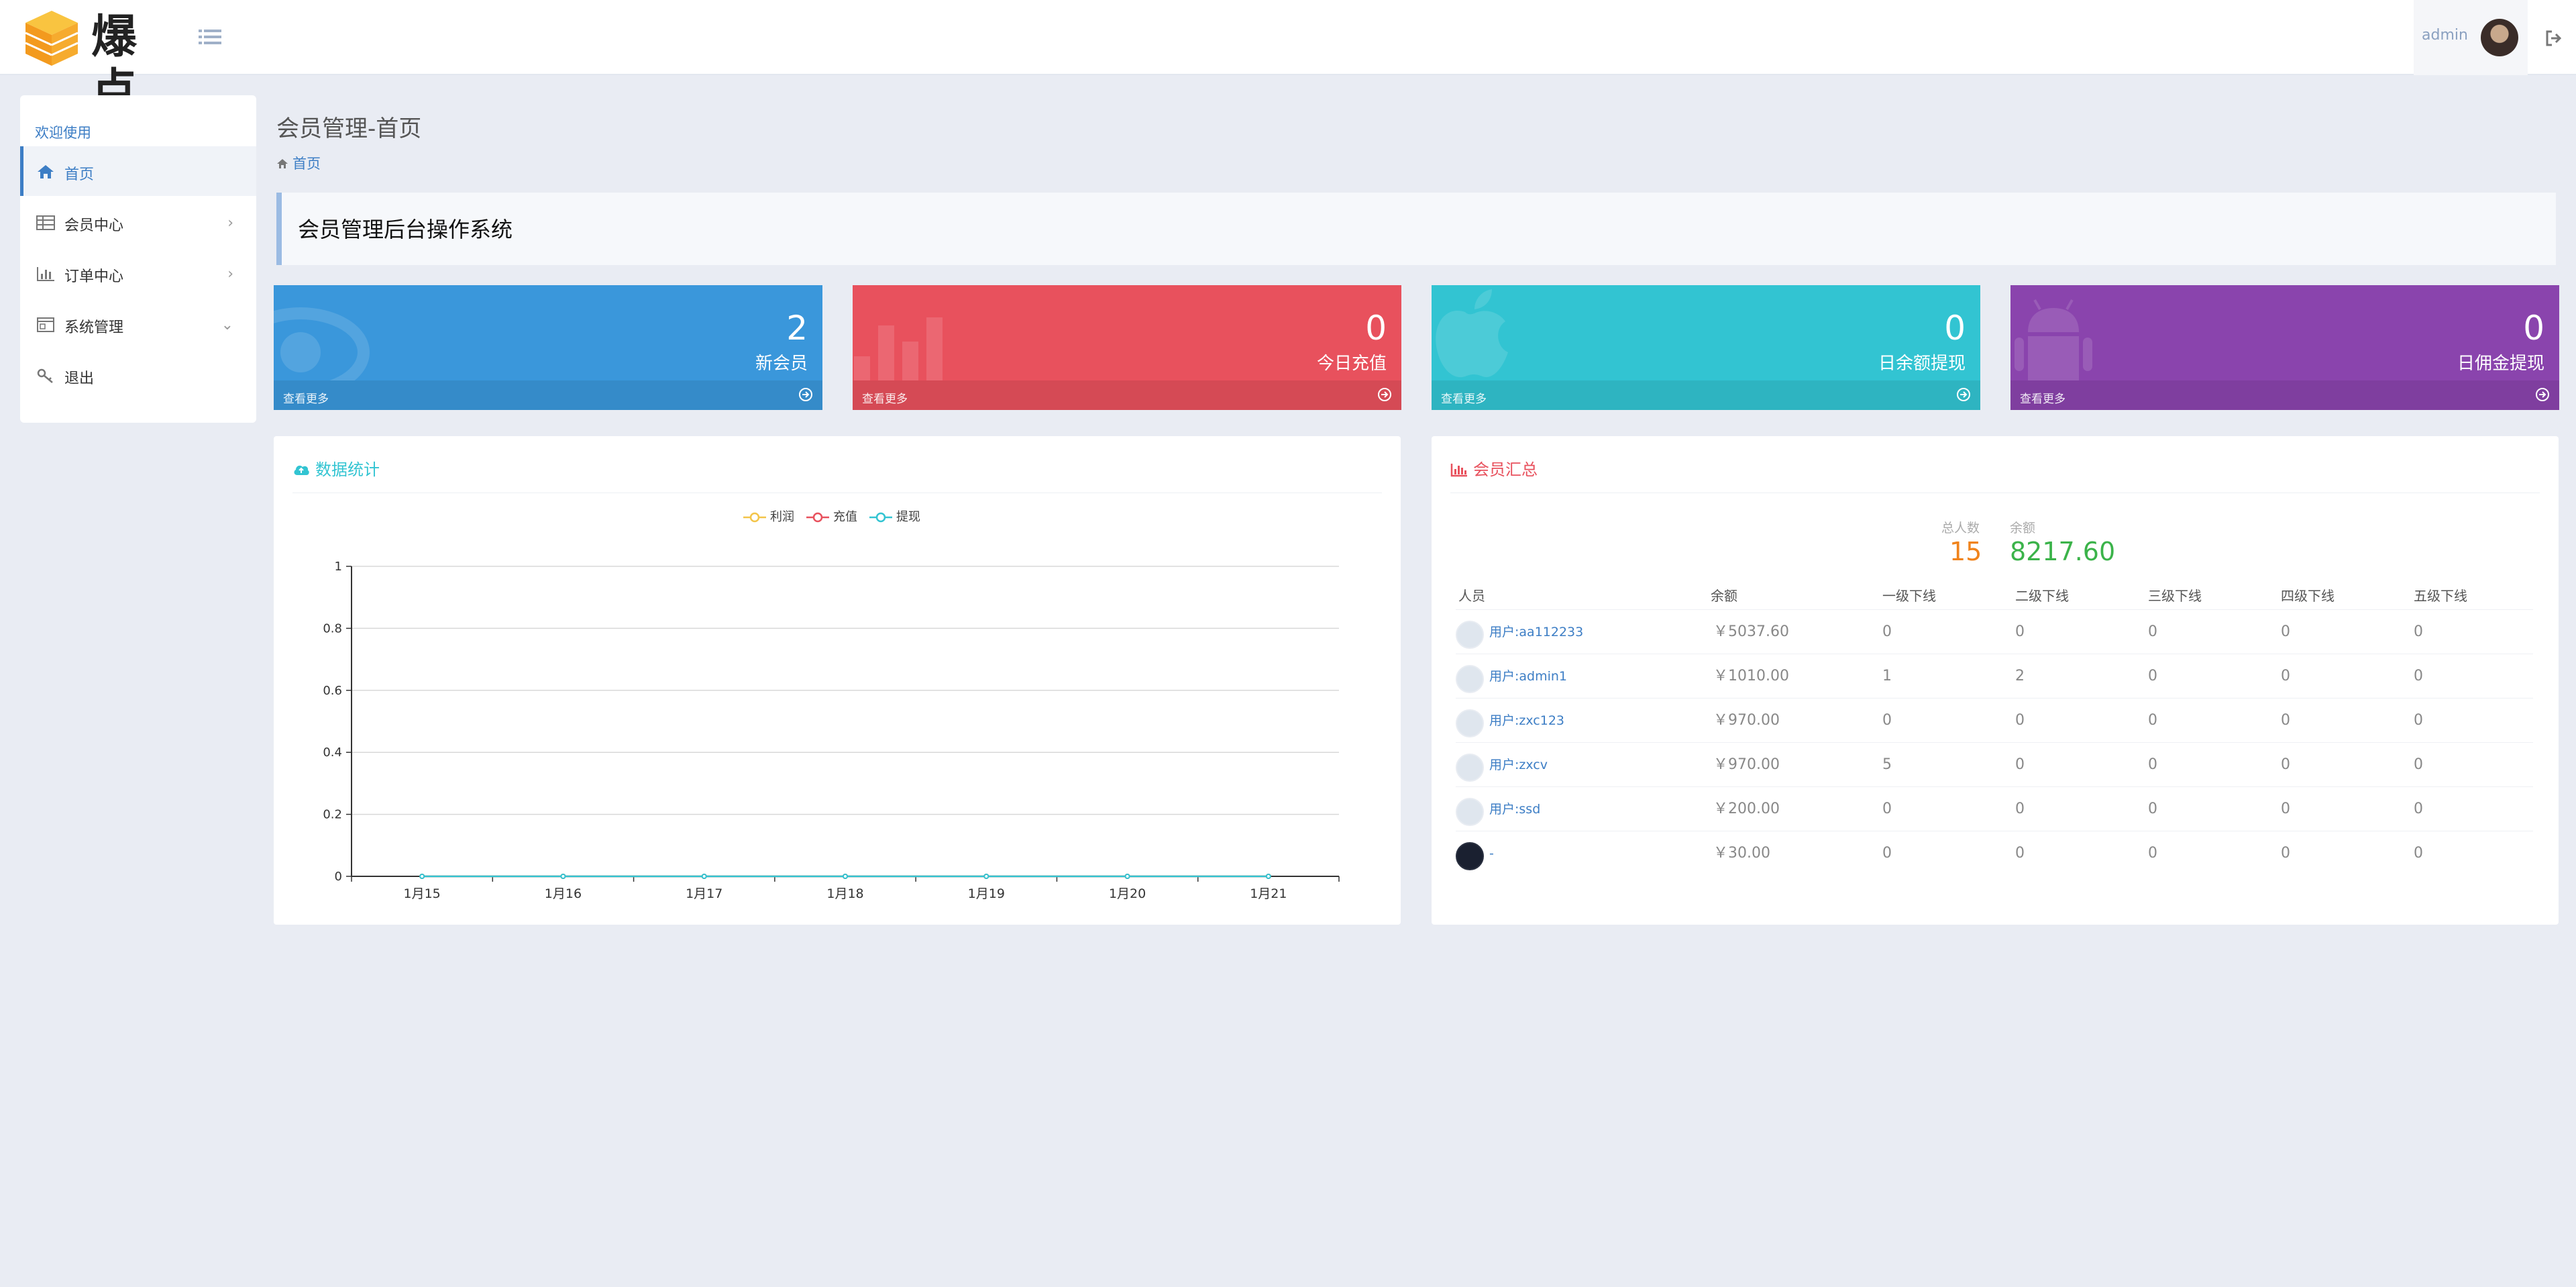 Image resolution: width=2576 pixels, height=1287 pixels. I want to click on total-members-label: 总人数, so click(1960, 528).